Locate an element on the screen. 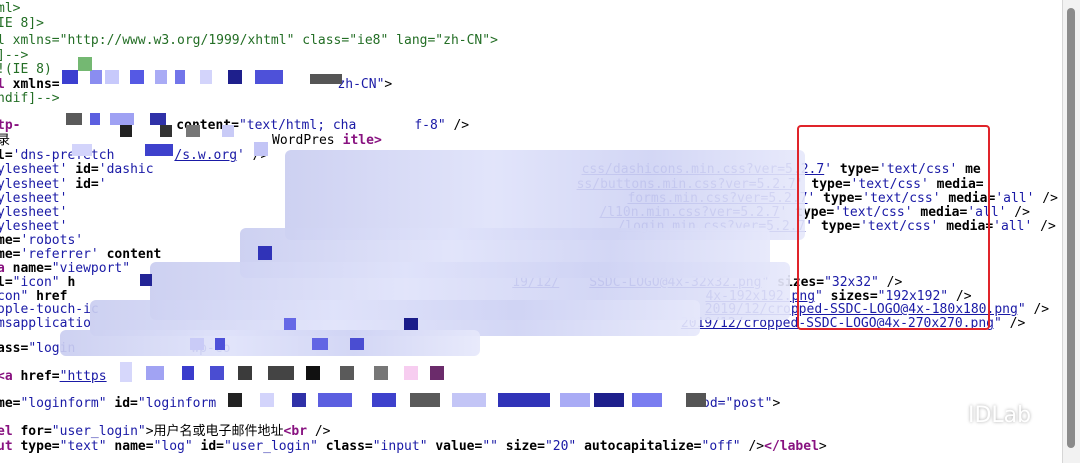  code-token: 'dashic is located at coordinates (126, 169).